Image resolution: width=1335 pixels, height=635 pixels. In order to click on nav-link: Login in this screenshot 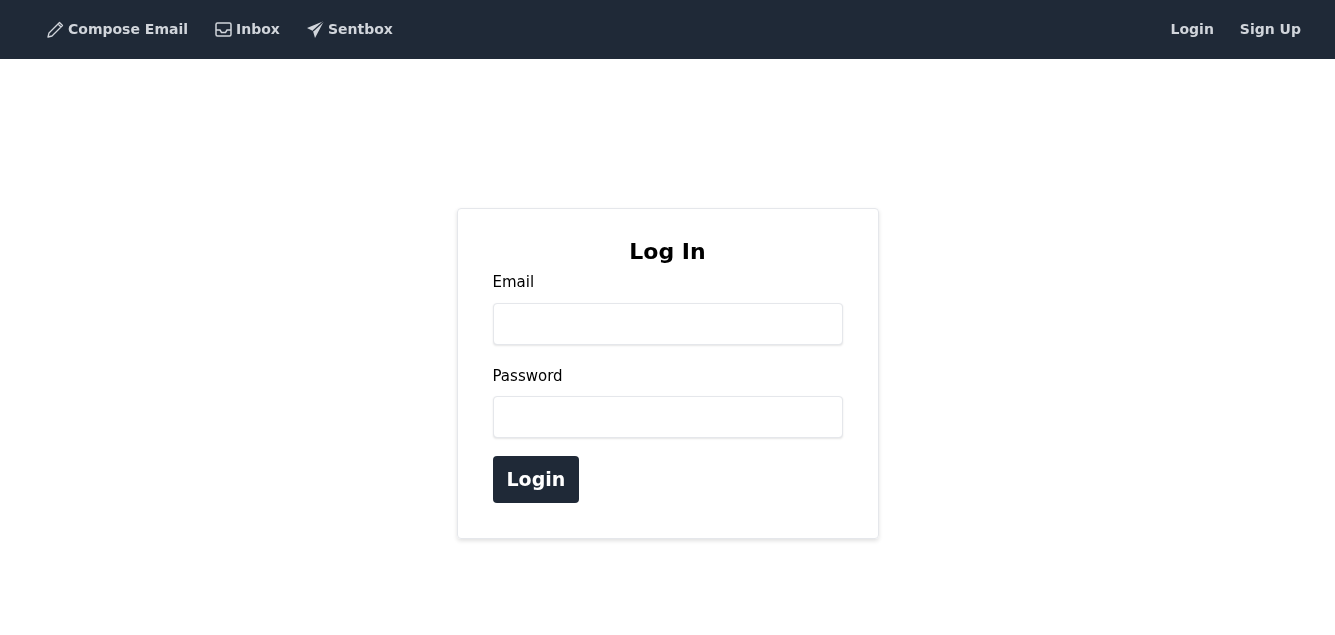, I will do `click(1192, 29)`.